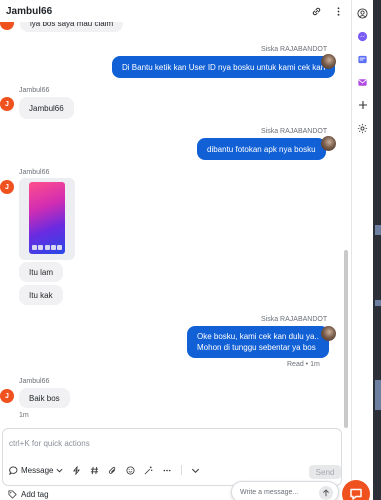  I want to click on more-options-icon, so click(338, 11).